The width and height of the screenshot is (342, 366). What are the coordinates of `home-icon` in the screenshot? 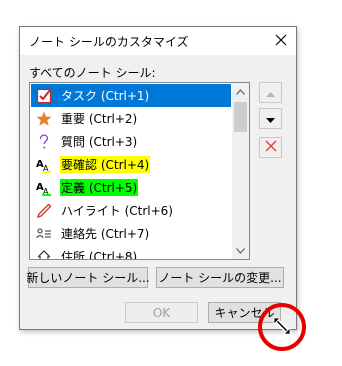 It's located at (44, 253).